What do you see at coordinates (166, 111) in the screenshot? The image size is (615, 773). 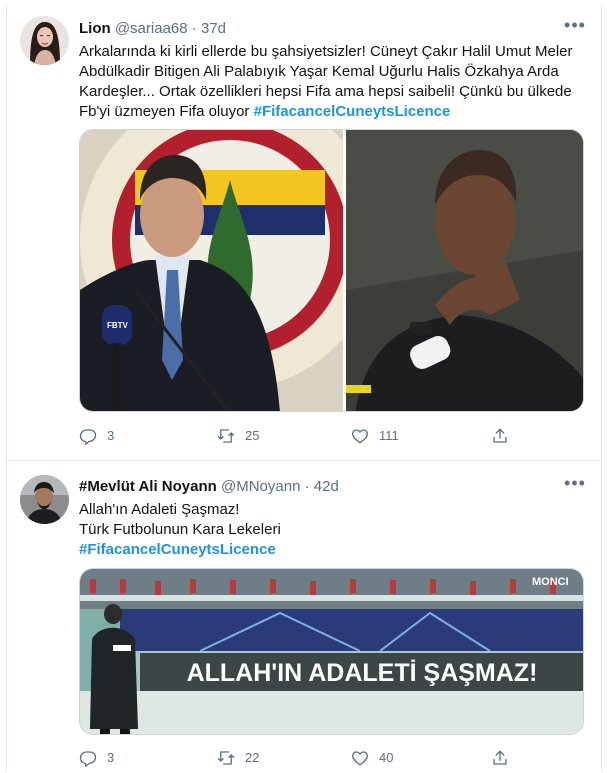 I see `tweet-text-fragment: Fb'yi üzmeyen Fifa oluyor` at bounding box center [166, 111].